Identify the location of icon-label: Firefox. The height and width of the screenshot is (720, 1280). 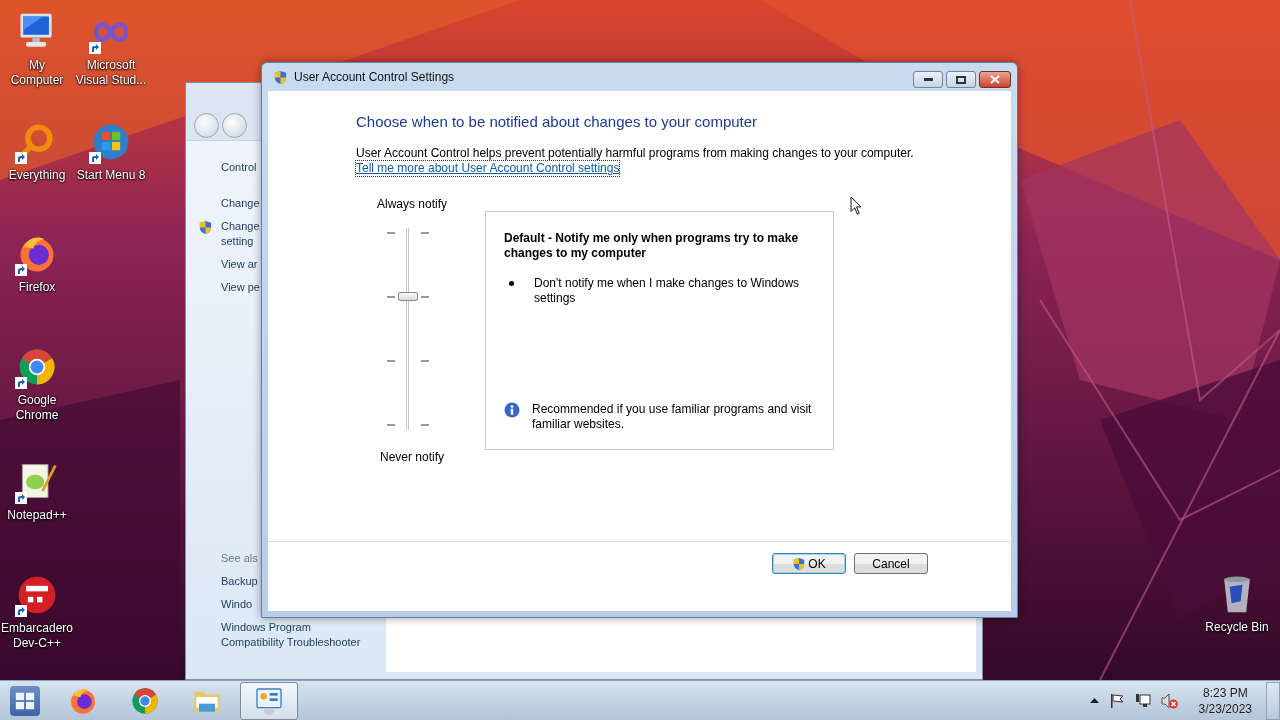
(37, 287).